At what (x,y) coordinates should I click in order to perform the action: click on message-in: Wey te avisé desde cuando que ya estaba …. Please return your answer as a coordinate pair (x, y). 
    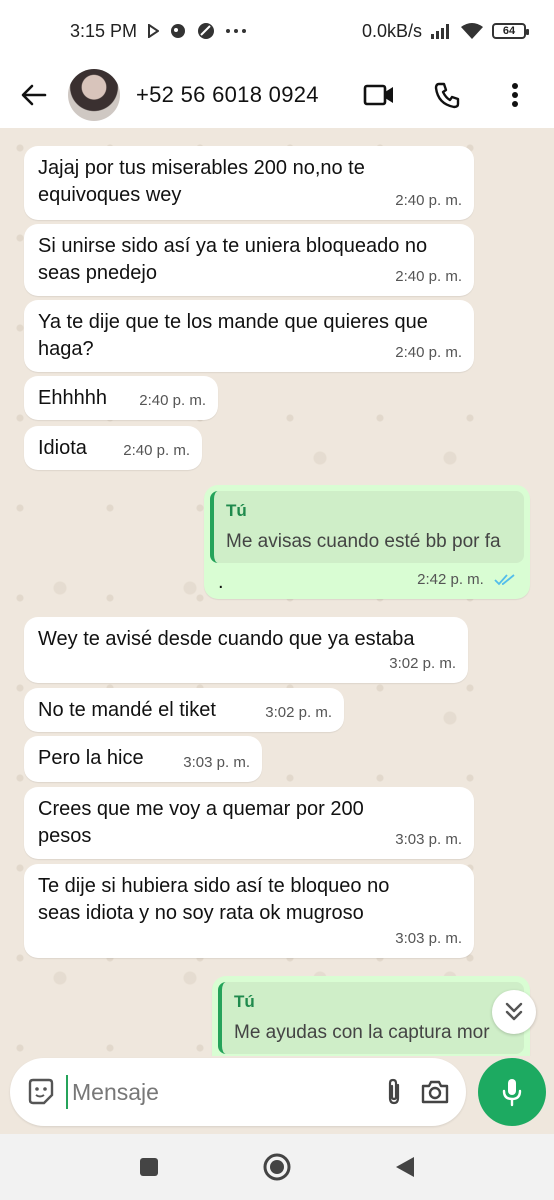
    Looking at the image, I should click on (246, 650).